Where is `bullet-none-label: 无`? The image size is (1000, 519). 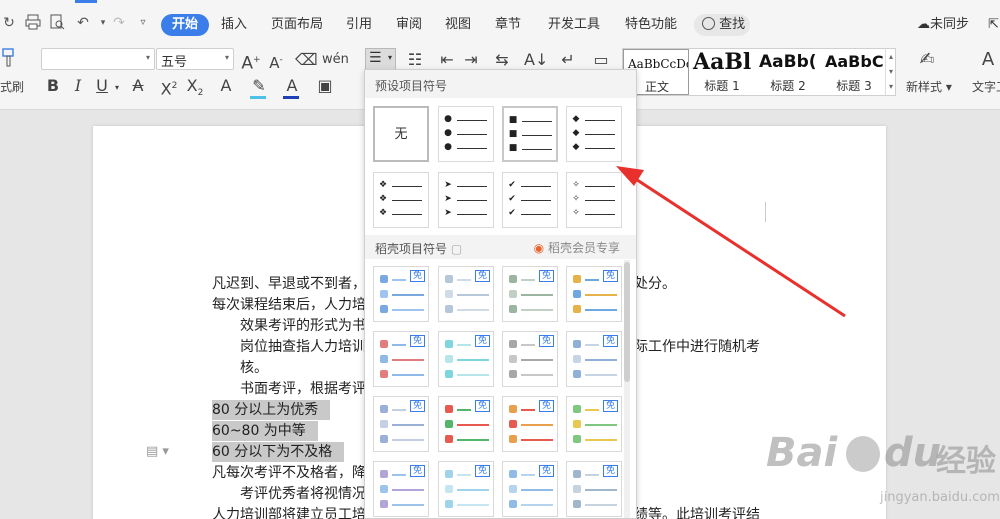
bullet-none-label: 无 is located at coordinates (401, 134).